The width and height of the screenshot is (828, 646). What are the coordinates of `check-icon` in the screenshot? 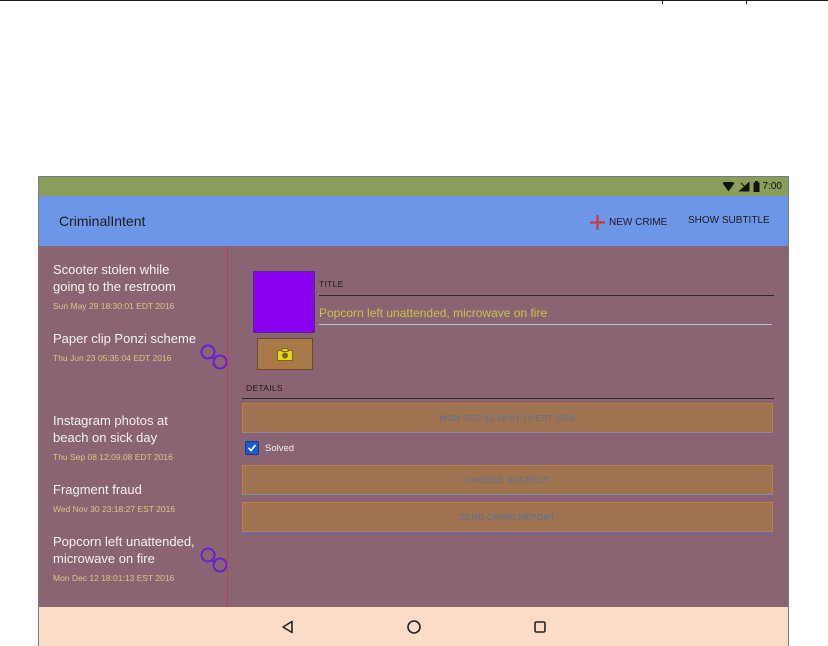 It's located at (252, 448).